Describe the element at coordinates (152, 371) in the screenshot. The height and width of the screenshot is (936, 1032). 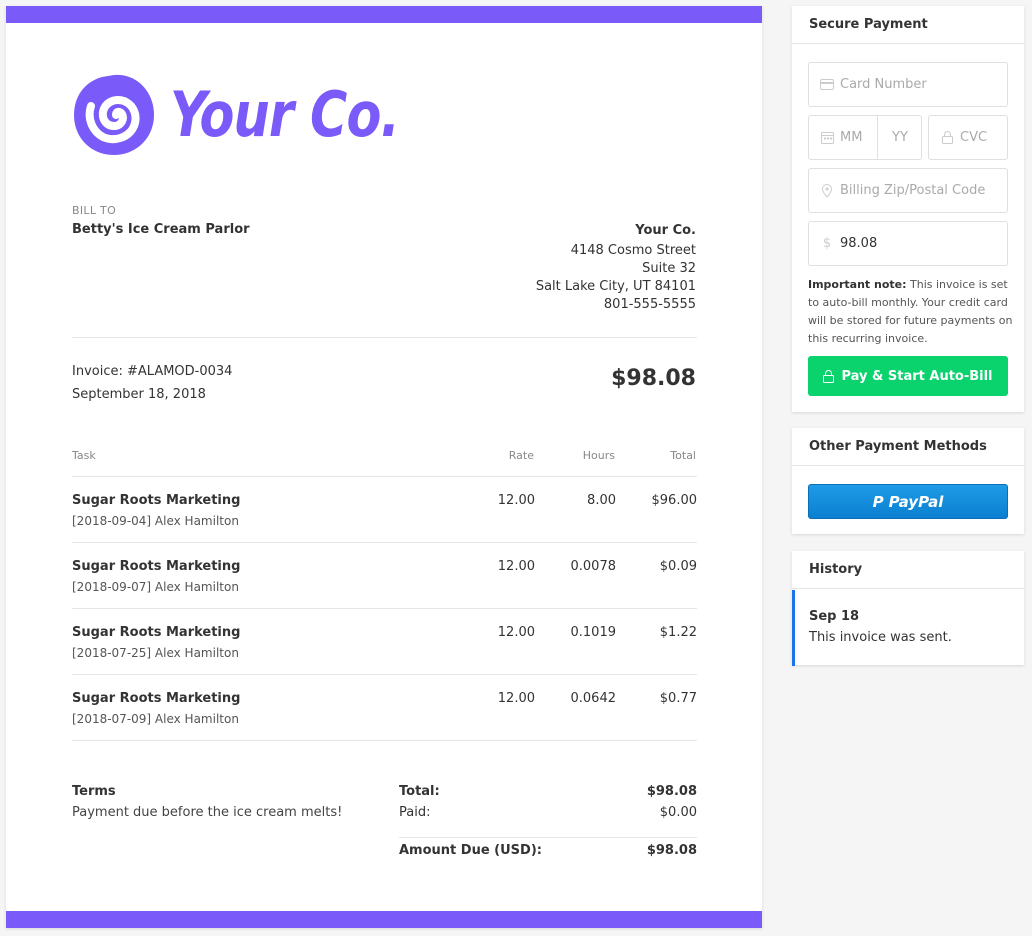
I see `invoice-number: Invoice: #ALAMOD-0034` at that location.